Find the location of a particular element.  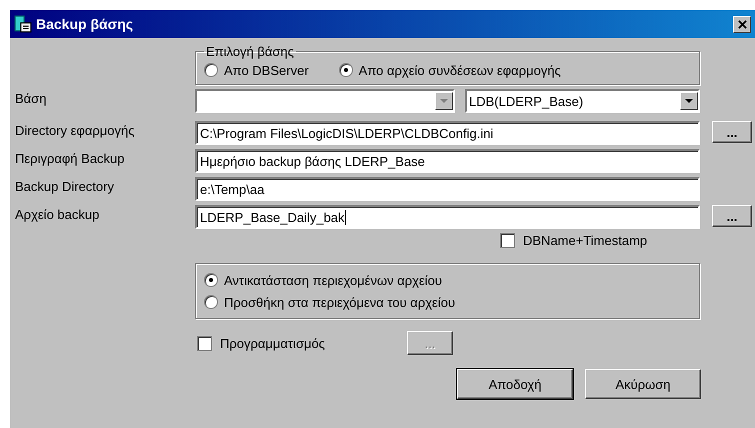

close-button is located at coordinates (742, 24).